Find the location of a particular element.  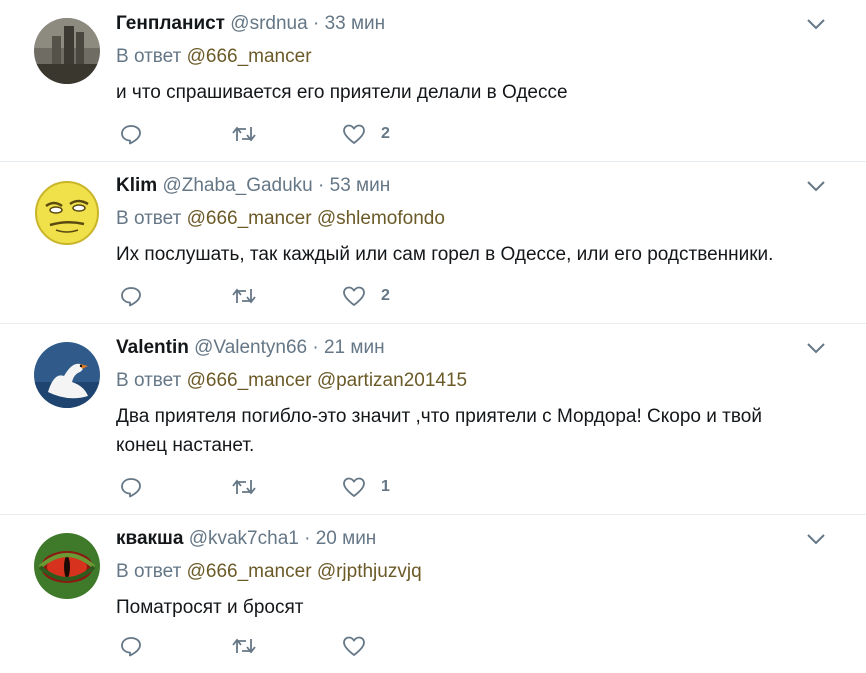

author-name: Valentin is located at coordinates (152, 347).